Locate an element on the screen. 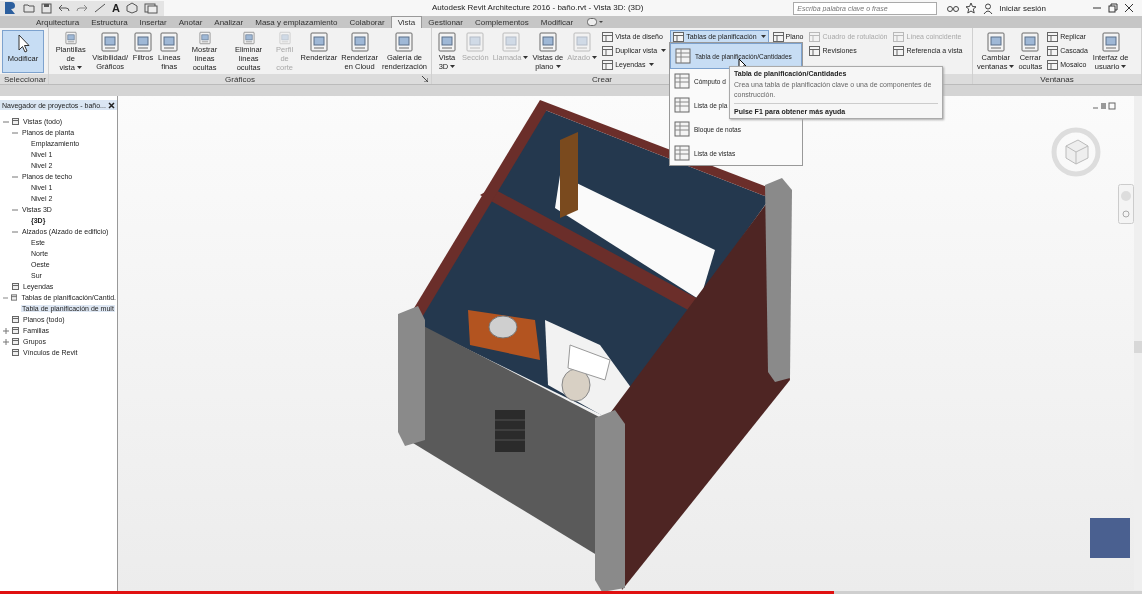 The width and height of the screenshot is (1142, 594). window-title: Autodesk Revit Architecture 2016 - baño.rvt - Vista 3D: (3D) is located at coordinates (538, 7).